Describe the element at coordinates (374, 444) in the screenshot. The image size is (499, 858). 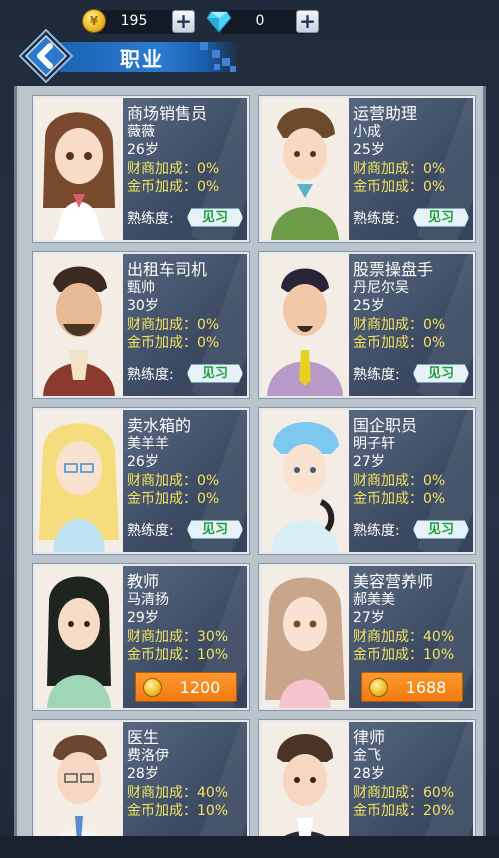
I see `character-name: 明子轩` at that location.